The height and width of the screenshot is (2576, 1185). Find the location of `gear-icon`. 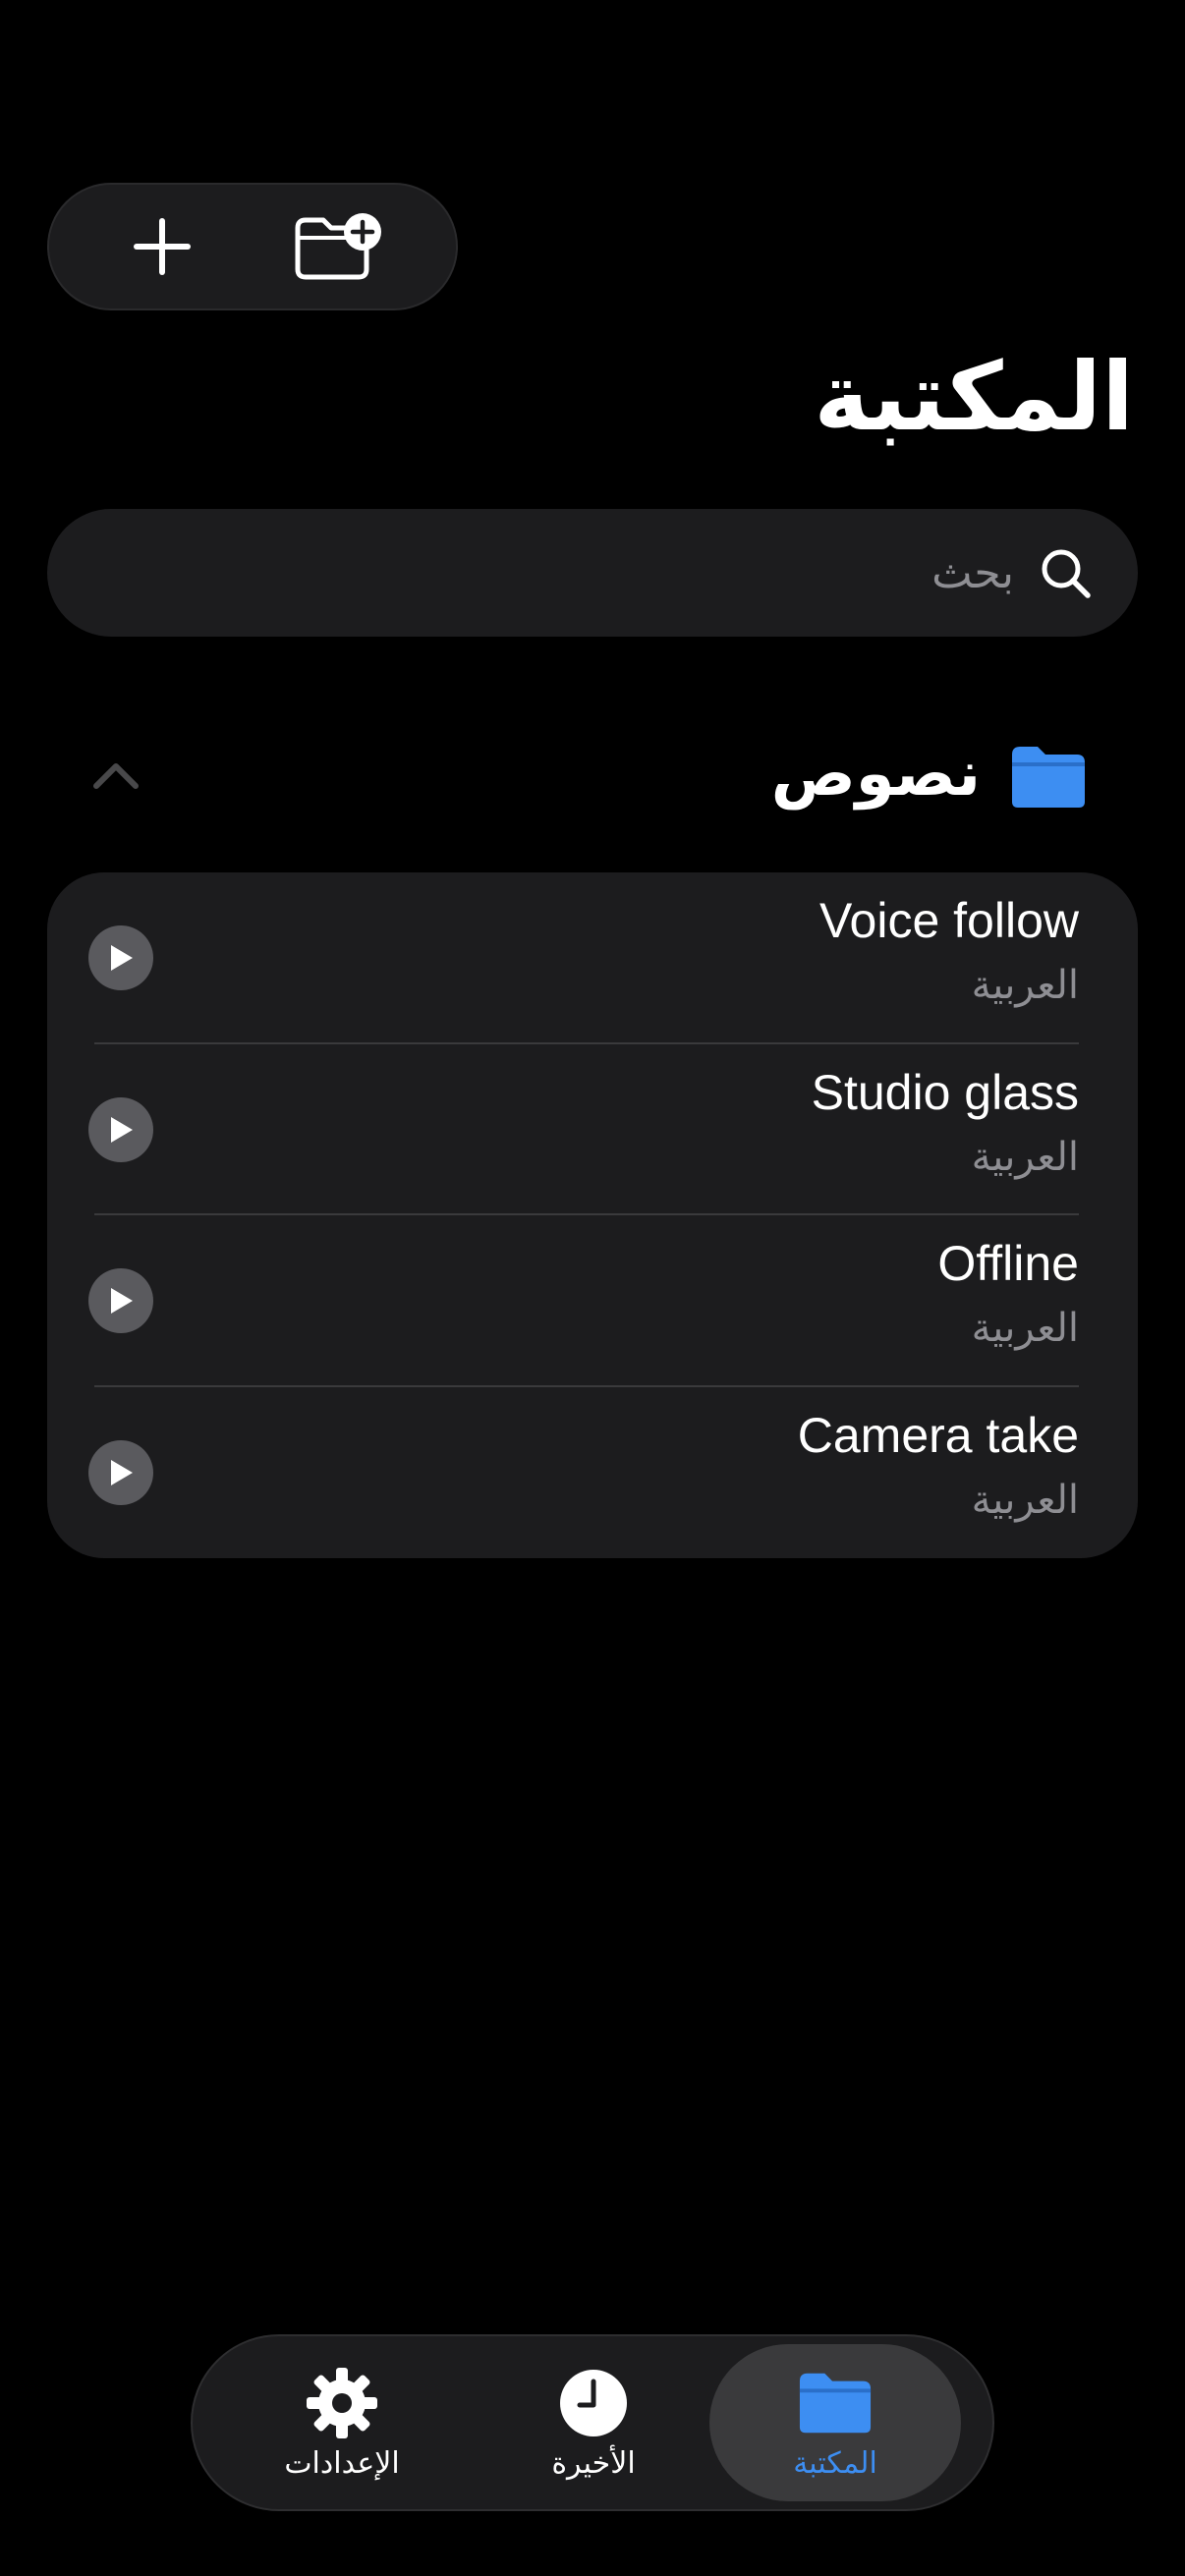

gear-icon is located at coordinates (342, 2402).